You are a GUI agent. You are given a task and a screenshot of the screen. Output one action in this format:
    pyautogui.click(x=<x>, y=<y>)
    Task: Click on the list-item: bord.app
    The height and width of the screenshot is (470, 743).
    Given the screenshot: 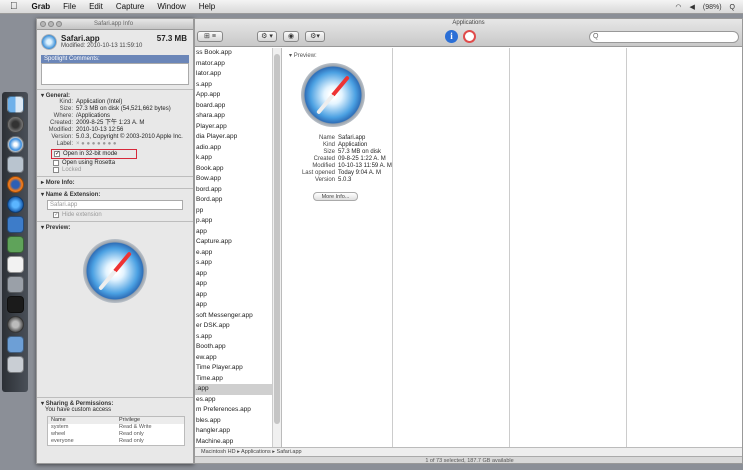 What is the action you would take?
    pyautogui.click(x=233, y=190)
    